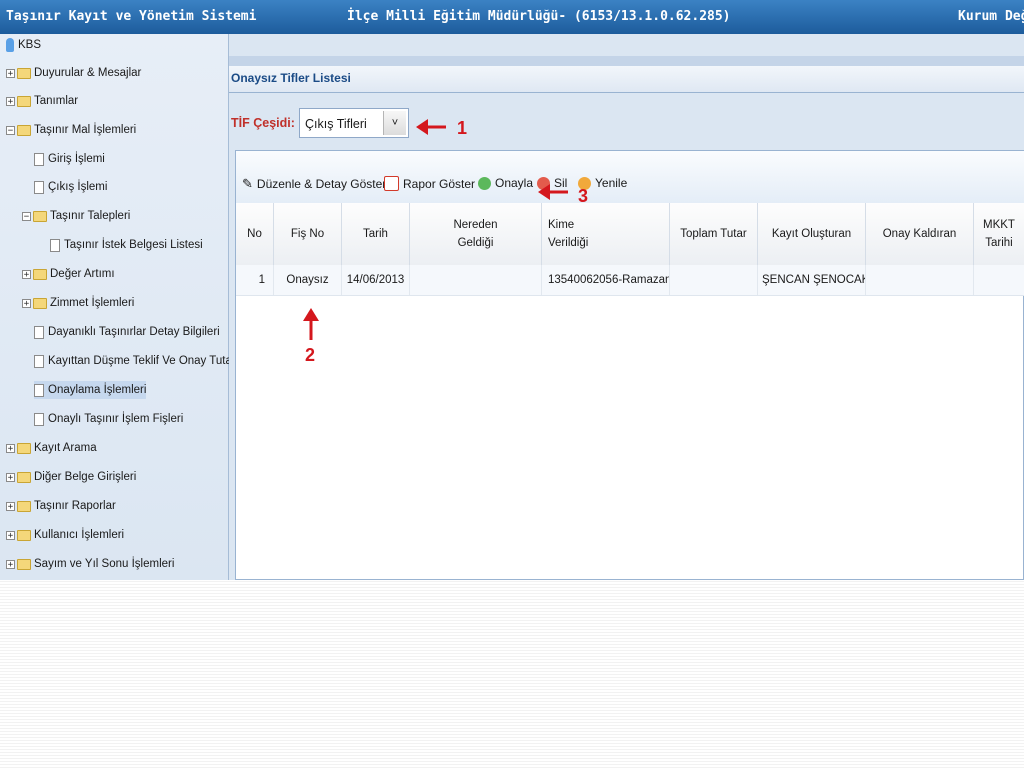 Image resolution: width=1024 pixels, height=768 pixels. Describe the element at coordinates (376, 234) in the screenshot. I see `column-header-tarih: Tarih` at that location.